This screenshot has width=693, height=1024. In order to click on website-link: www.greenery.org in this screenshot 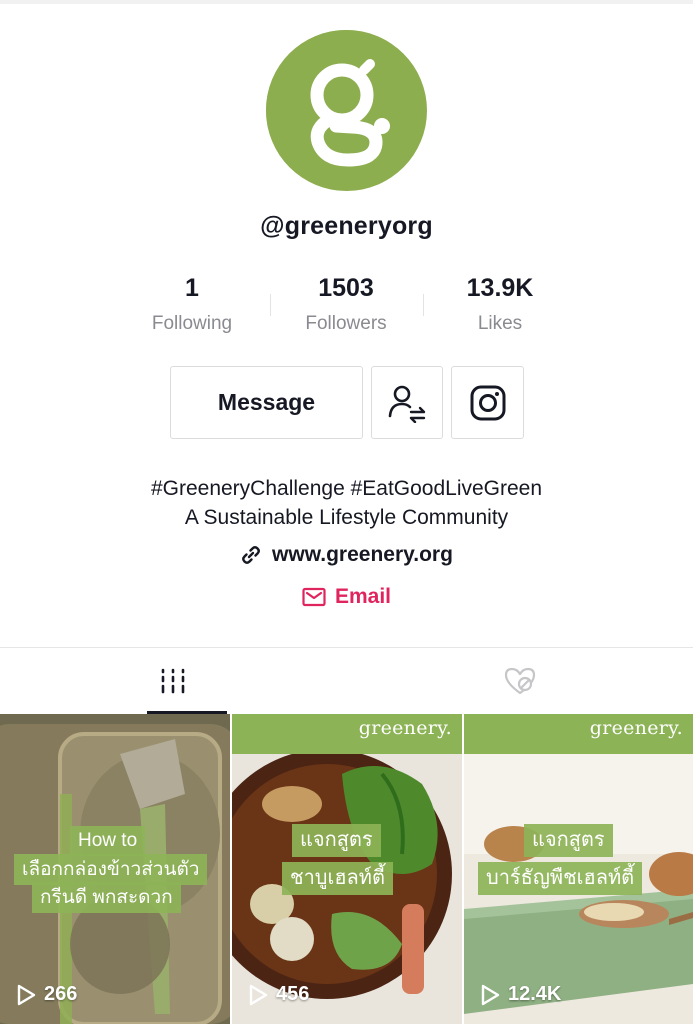, I will do `click(346, 555)`.